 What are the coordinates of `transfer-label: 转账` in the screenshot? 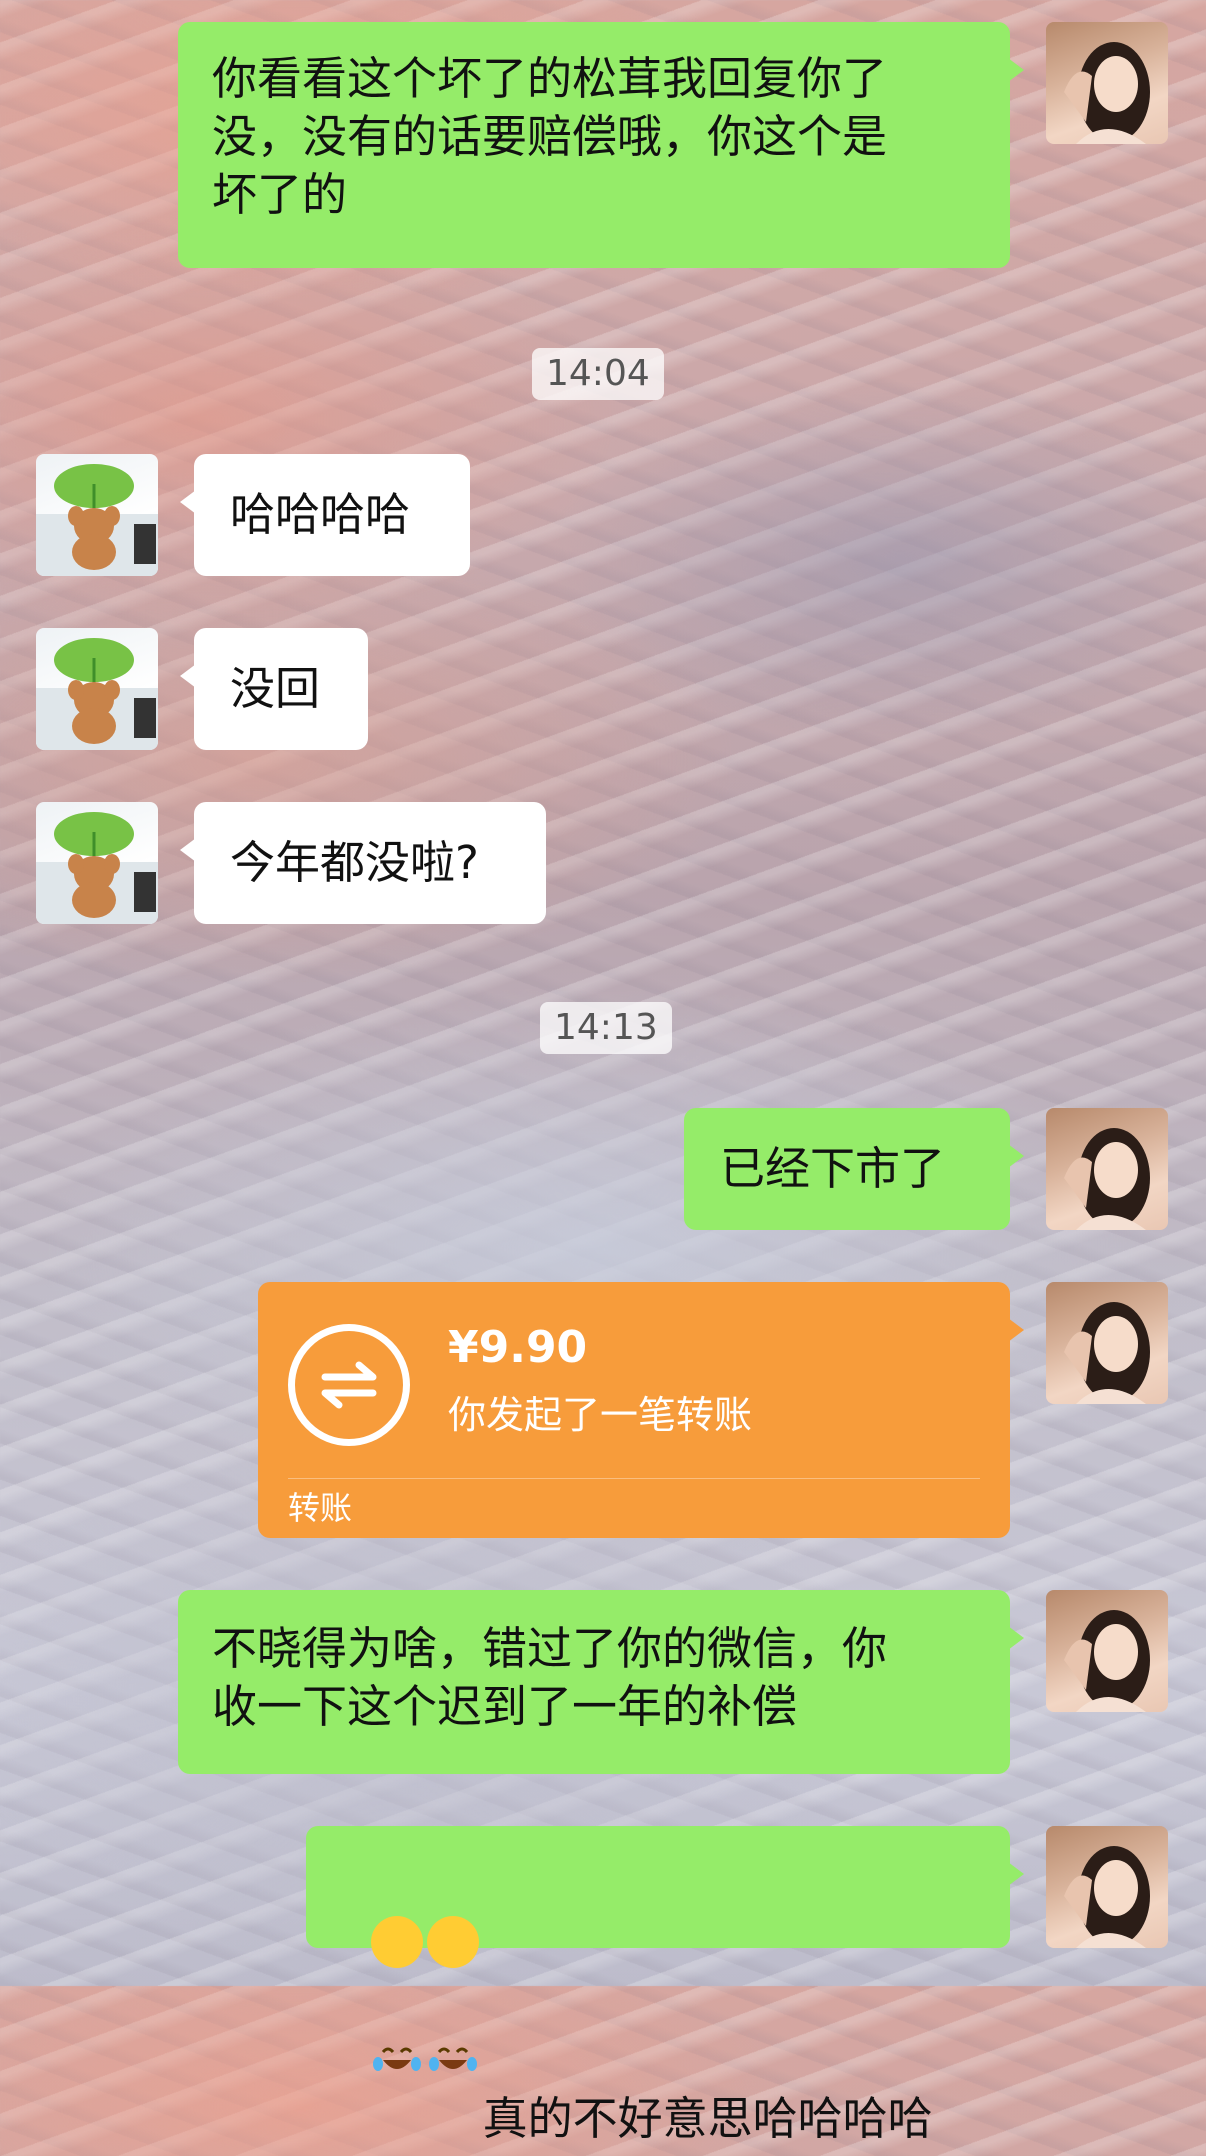 It's located at (320, 1508).